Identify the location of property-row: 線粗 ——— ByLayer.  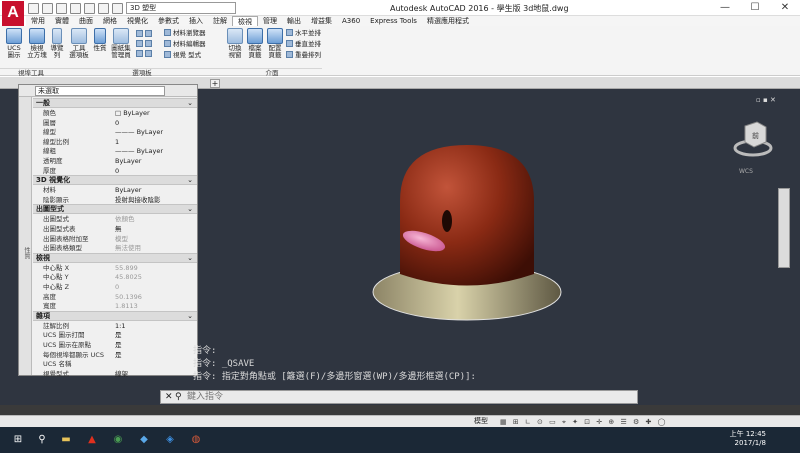
(115, 151).